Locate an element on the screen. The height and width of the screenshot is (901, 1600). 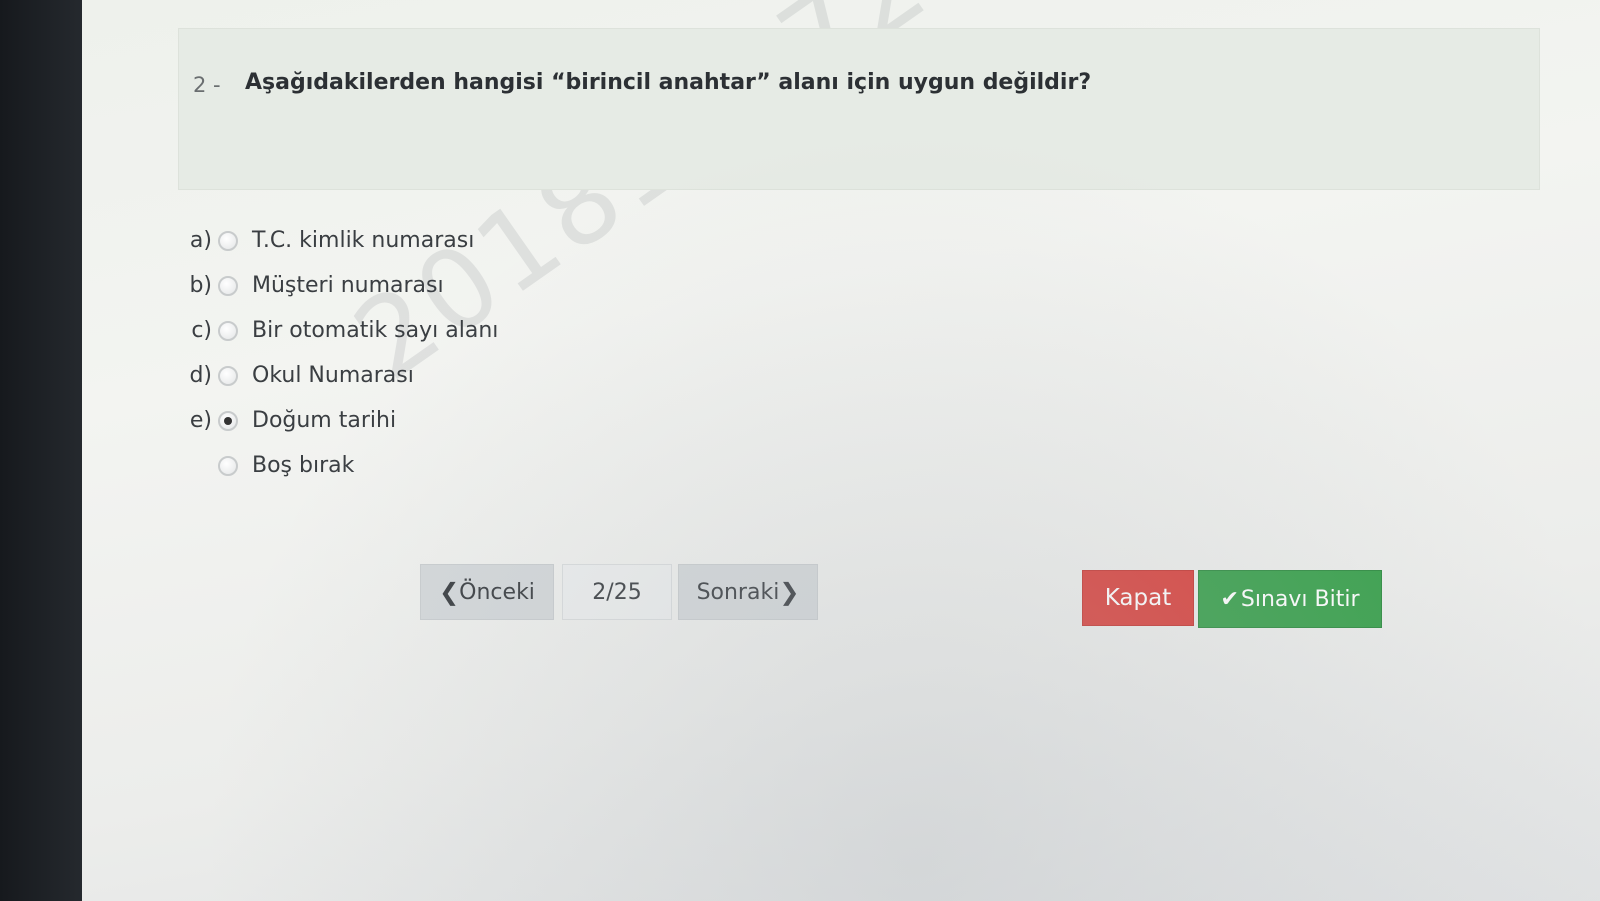
question-pager: ❮ Önceki 2/25 Sonraki ❯ is located at coordinates (619, 592).